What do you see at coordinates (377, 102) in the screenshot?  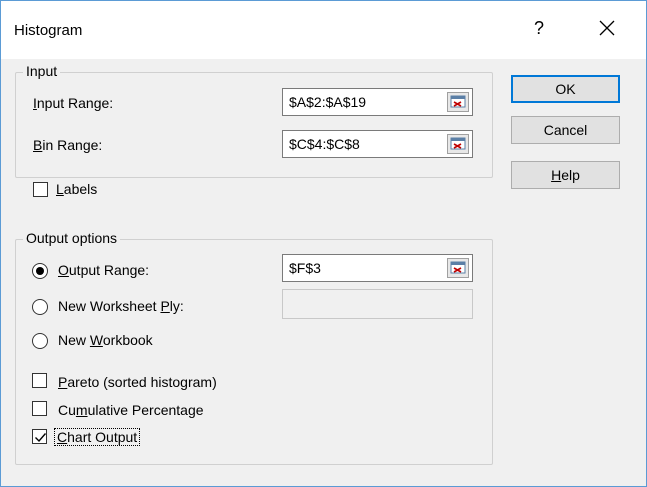 I see `input-range-field: $A$2:$A$19` at bounding box center [377, 102].